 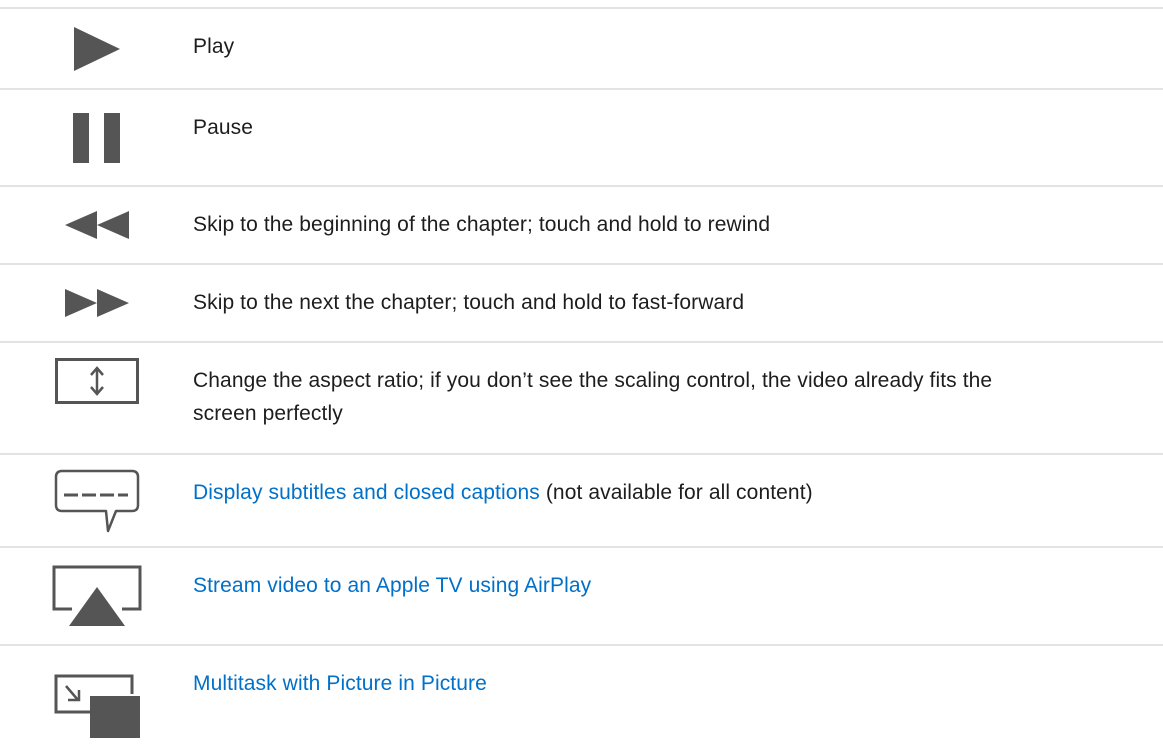 What do you see at coordinates (581, 138) in the screenshot?
I see `table-row: Pause` at bounding box center [581, 138].